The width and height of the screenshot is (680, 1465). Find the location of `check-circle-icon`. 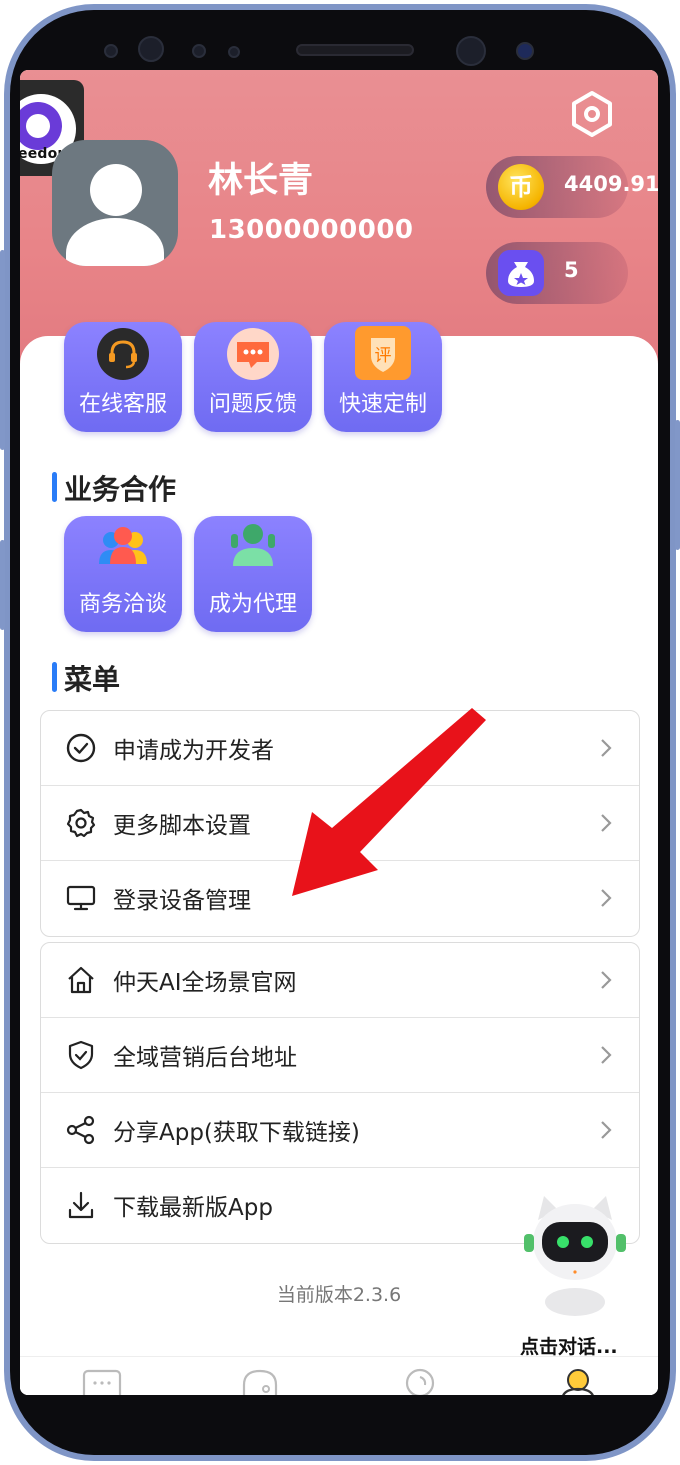

check-circle-icon is located at coordinates (81, 748).